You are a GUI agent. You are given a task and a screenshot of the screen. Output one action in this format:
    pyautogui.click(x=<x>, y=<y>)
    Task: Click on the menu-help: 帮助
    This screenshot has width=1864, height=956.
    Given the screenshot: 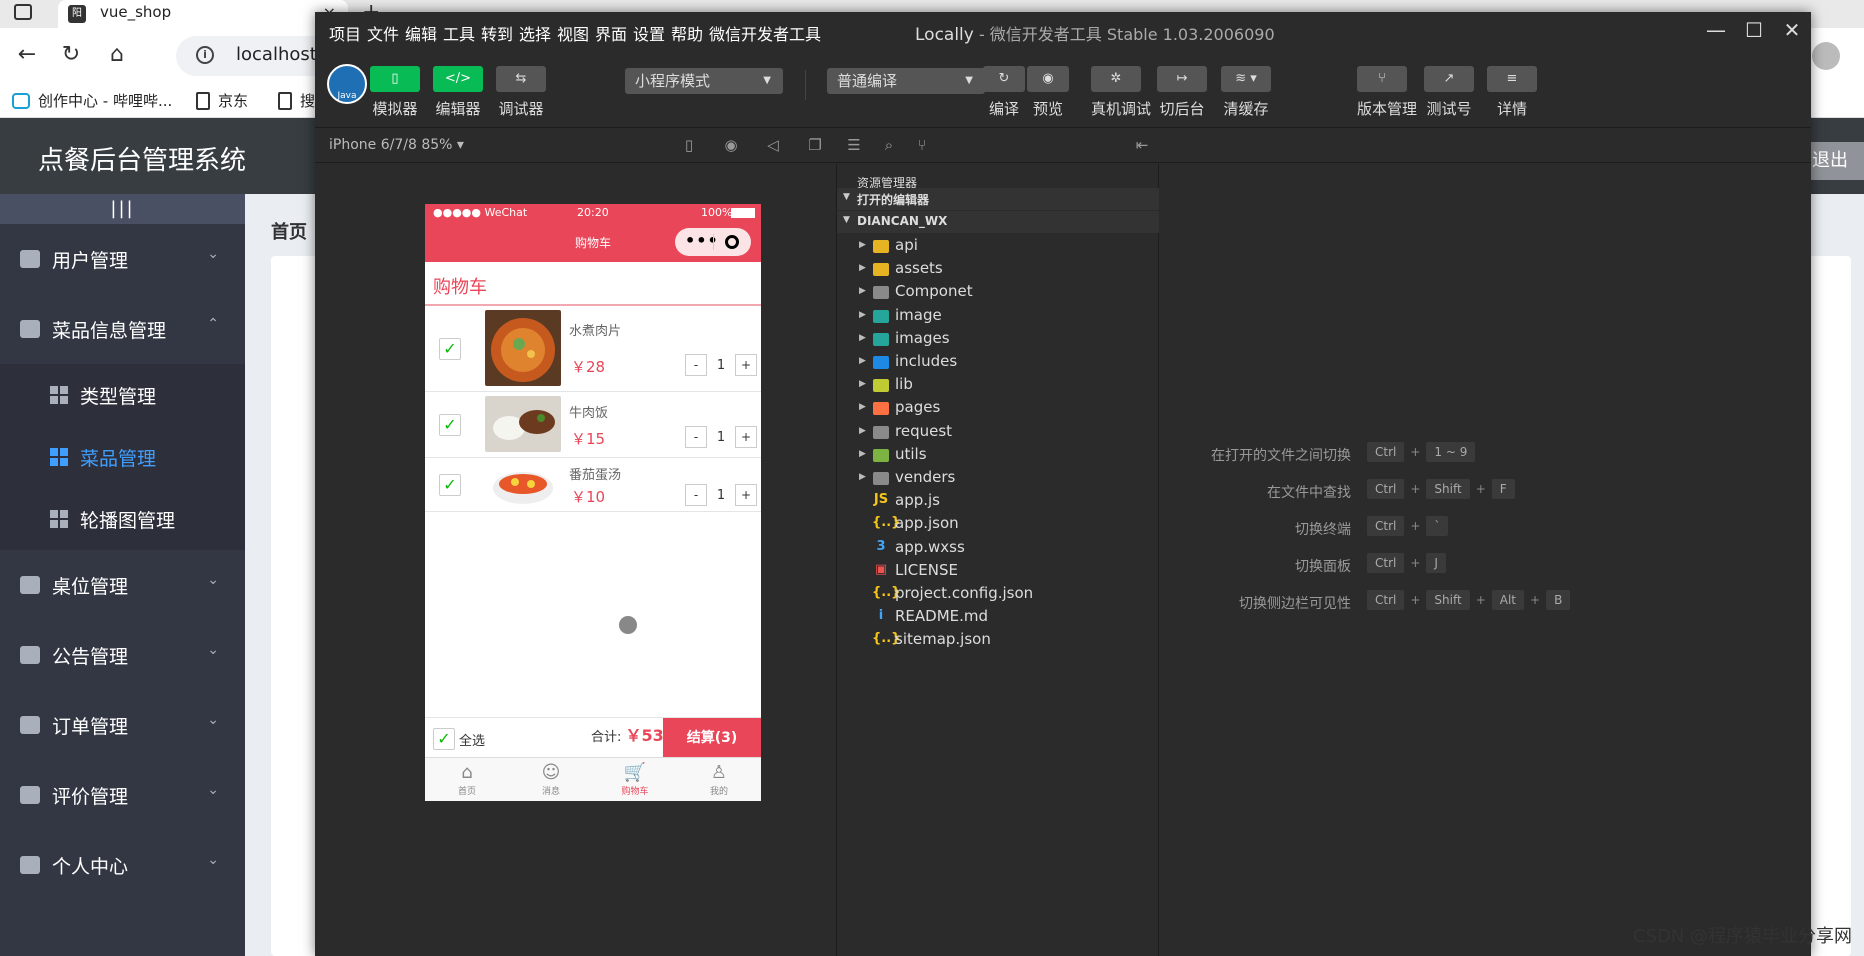 What is the action you would take?
    pyautogui.click(x=687, y=33)
    